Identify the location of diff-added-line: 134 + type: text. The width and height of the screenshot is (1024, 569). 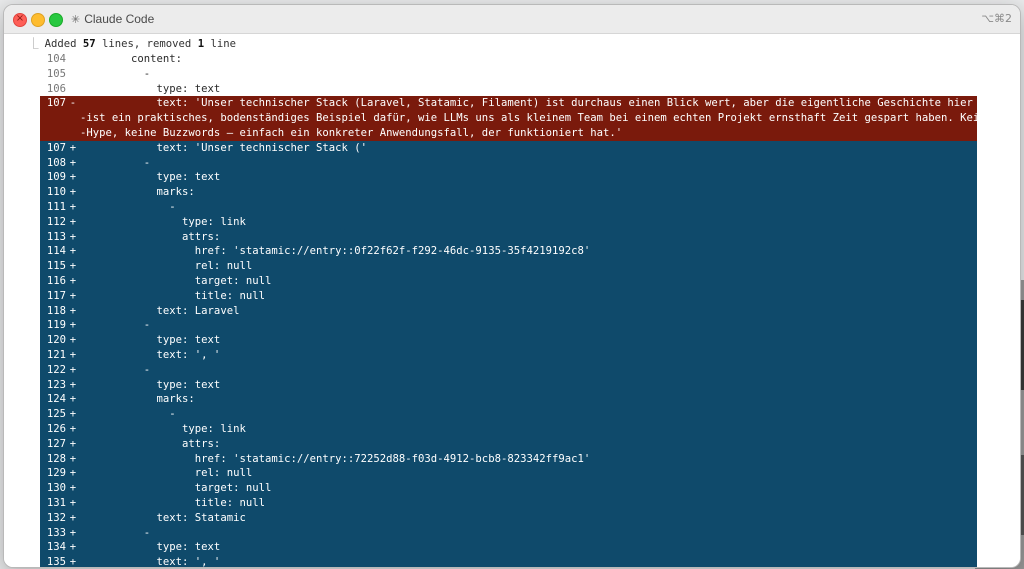
(508, 548).